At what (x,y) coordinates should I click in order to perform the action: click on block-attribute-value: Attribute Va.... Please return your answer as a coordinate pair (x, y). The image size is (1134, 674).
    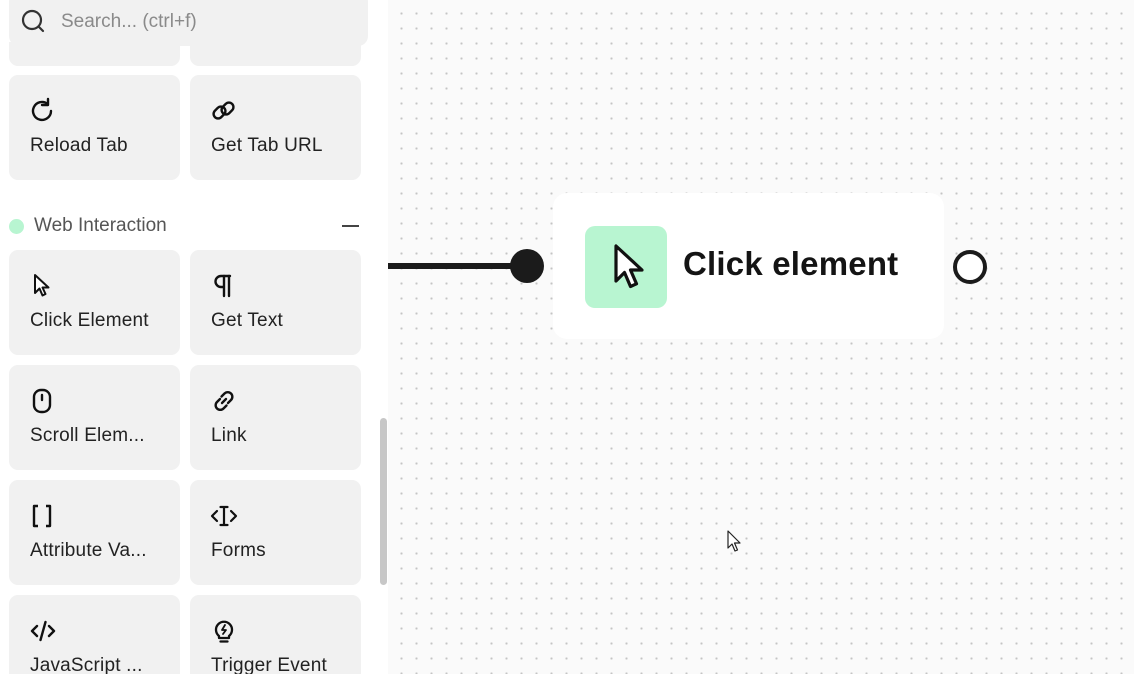
    Looking at the image, I should click on (94, 532).